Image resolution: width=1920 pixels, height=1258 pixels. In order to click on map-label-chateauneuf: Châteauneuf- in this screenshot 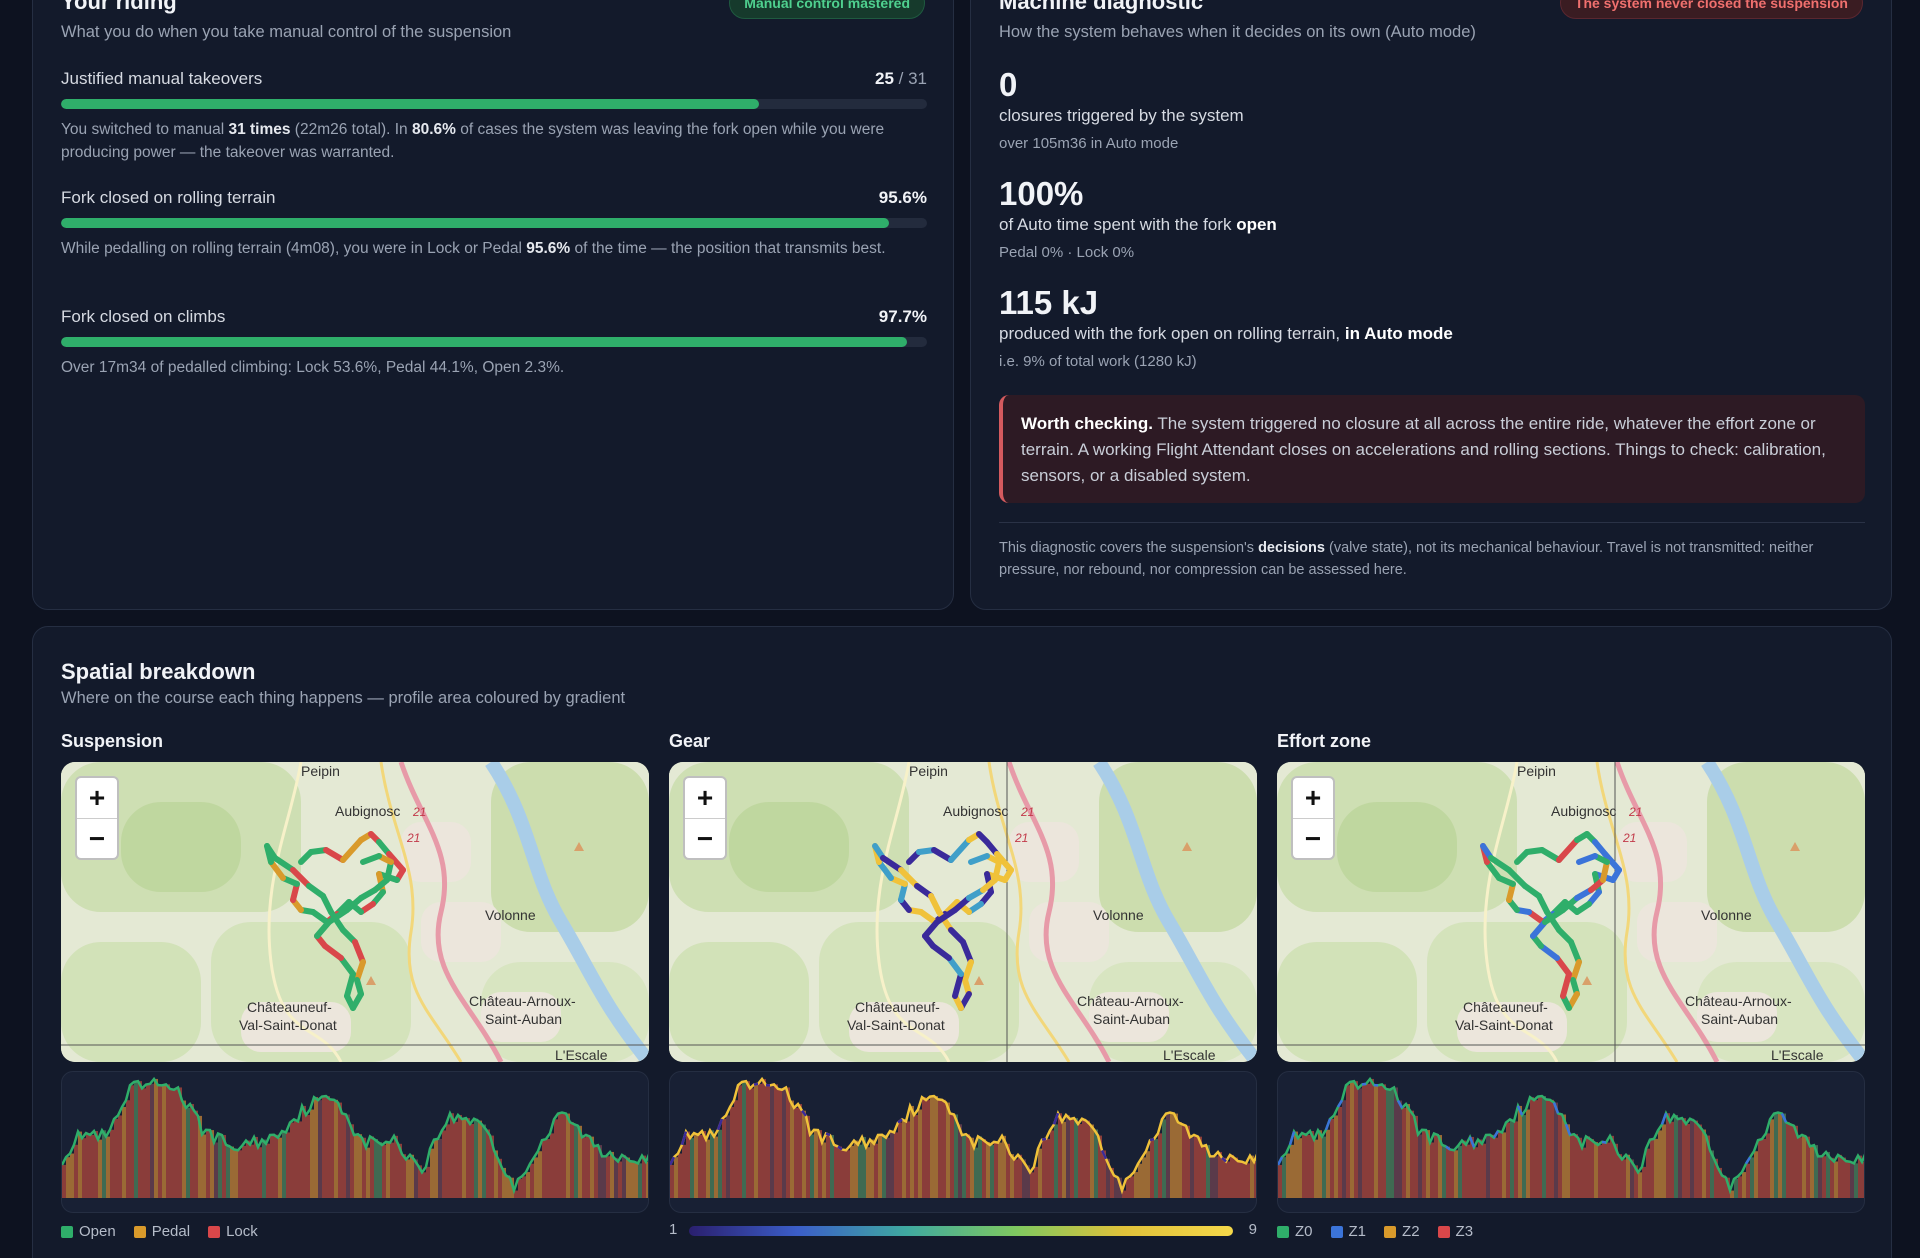, I will do `click(897, 1007)`.